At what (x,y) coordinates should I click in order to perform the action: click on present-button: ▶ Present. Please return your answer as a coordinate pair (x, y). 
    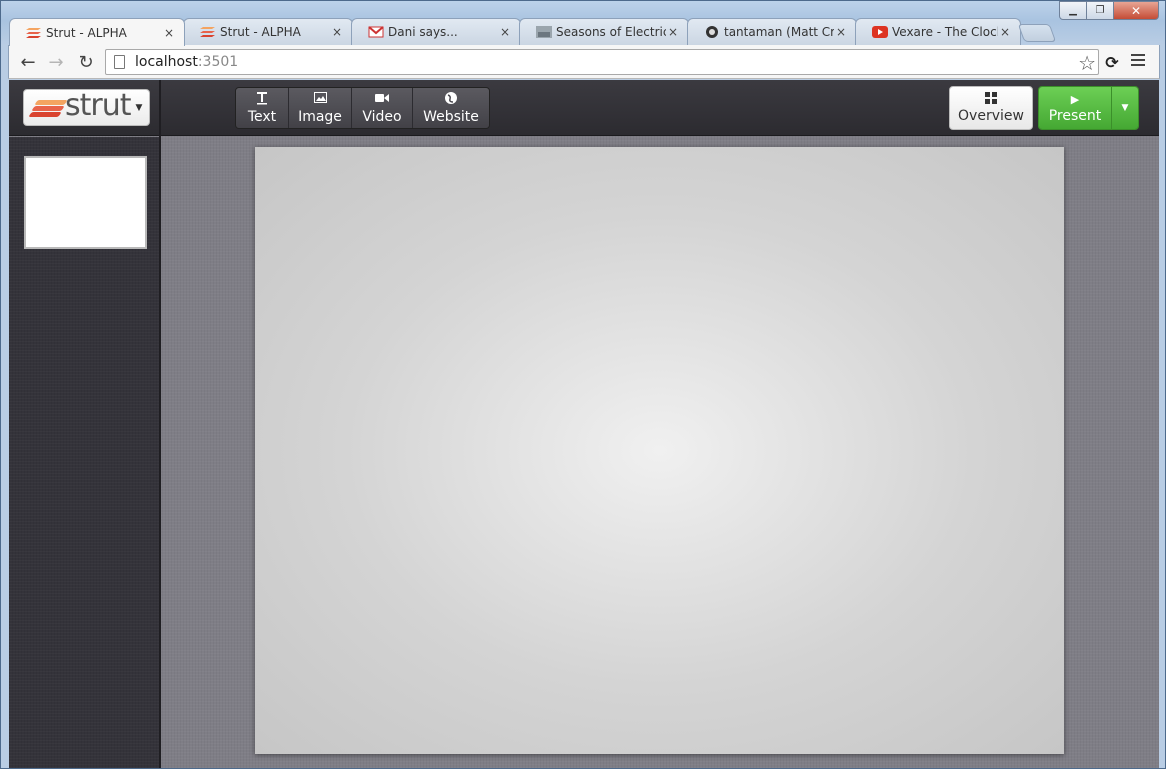
    Looking at the image, I should click on (1075, 108).